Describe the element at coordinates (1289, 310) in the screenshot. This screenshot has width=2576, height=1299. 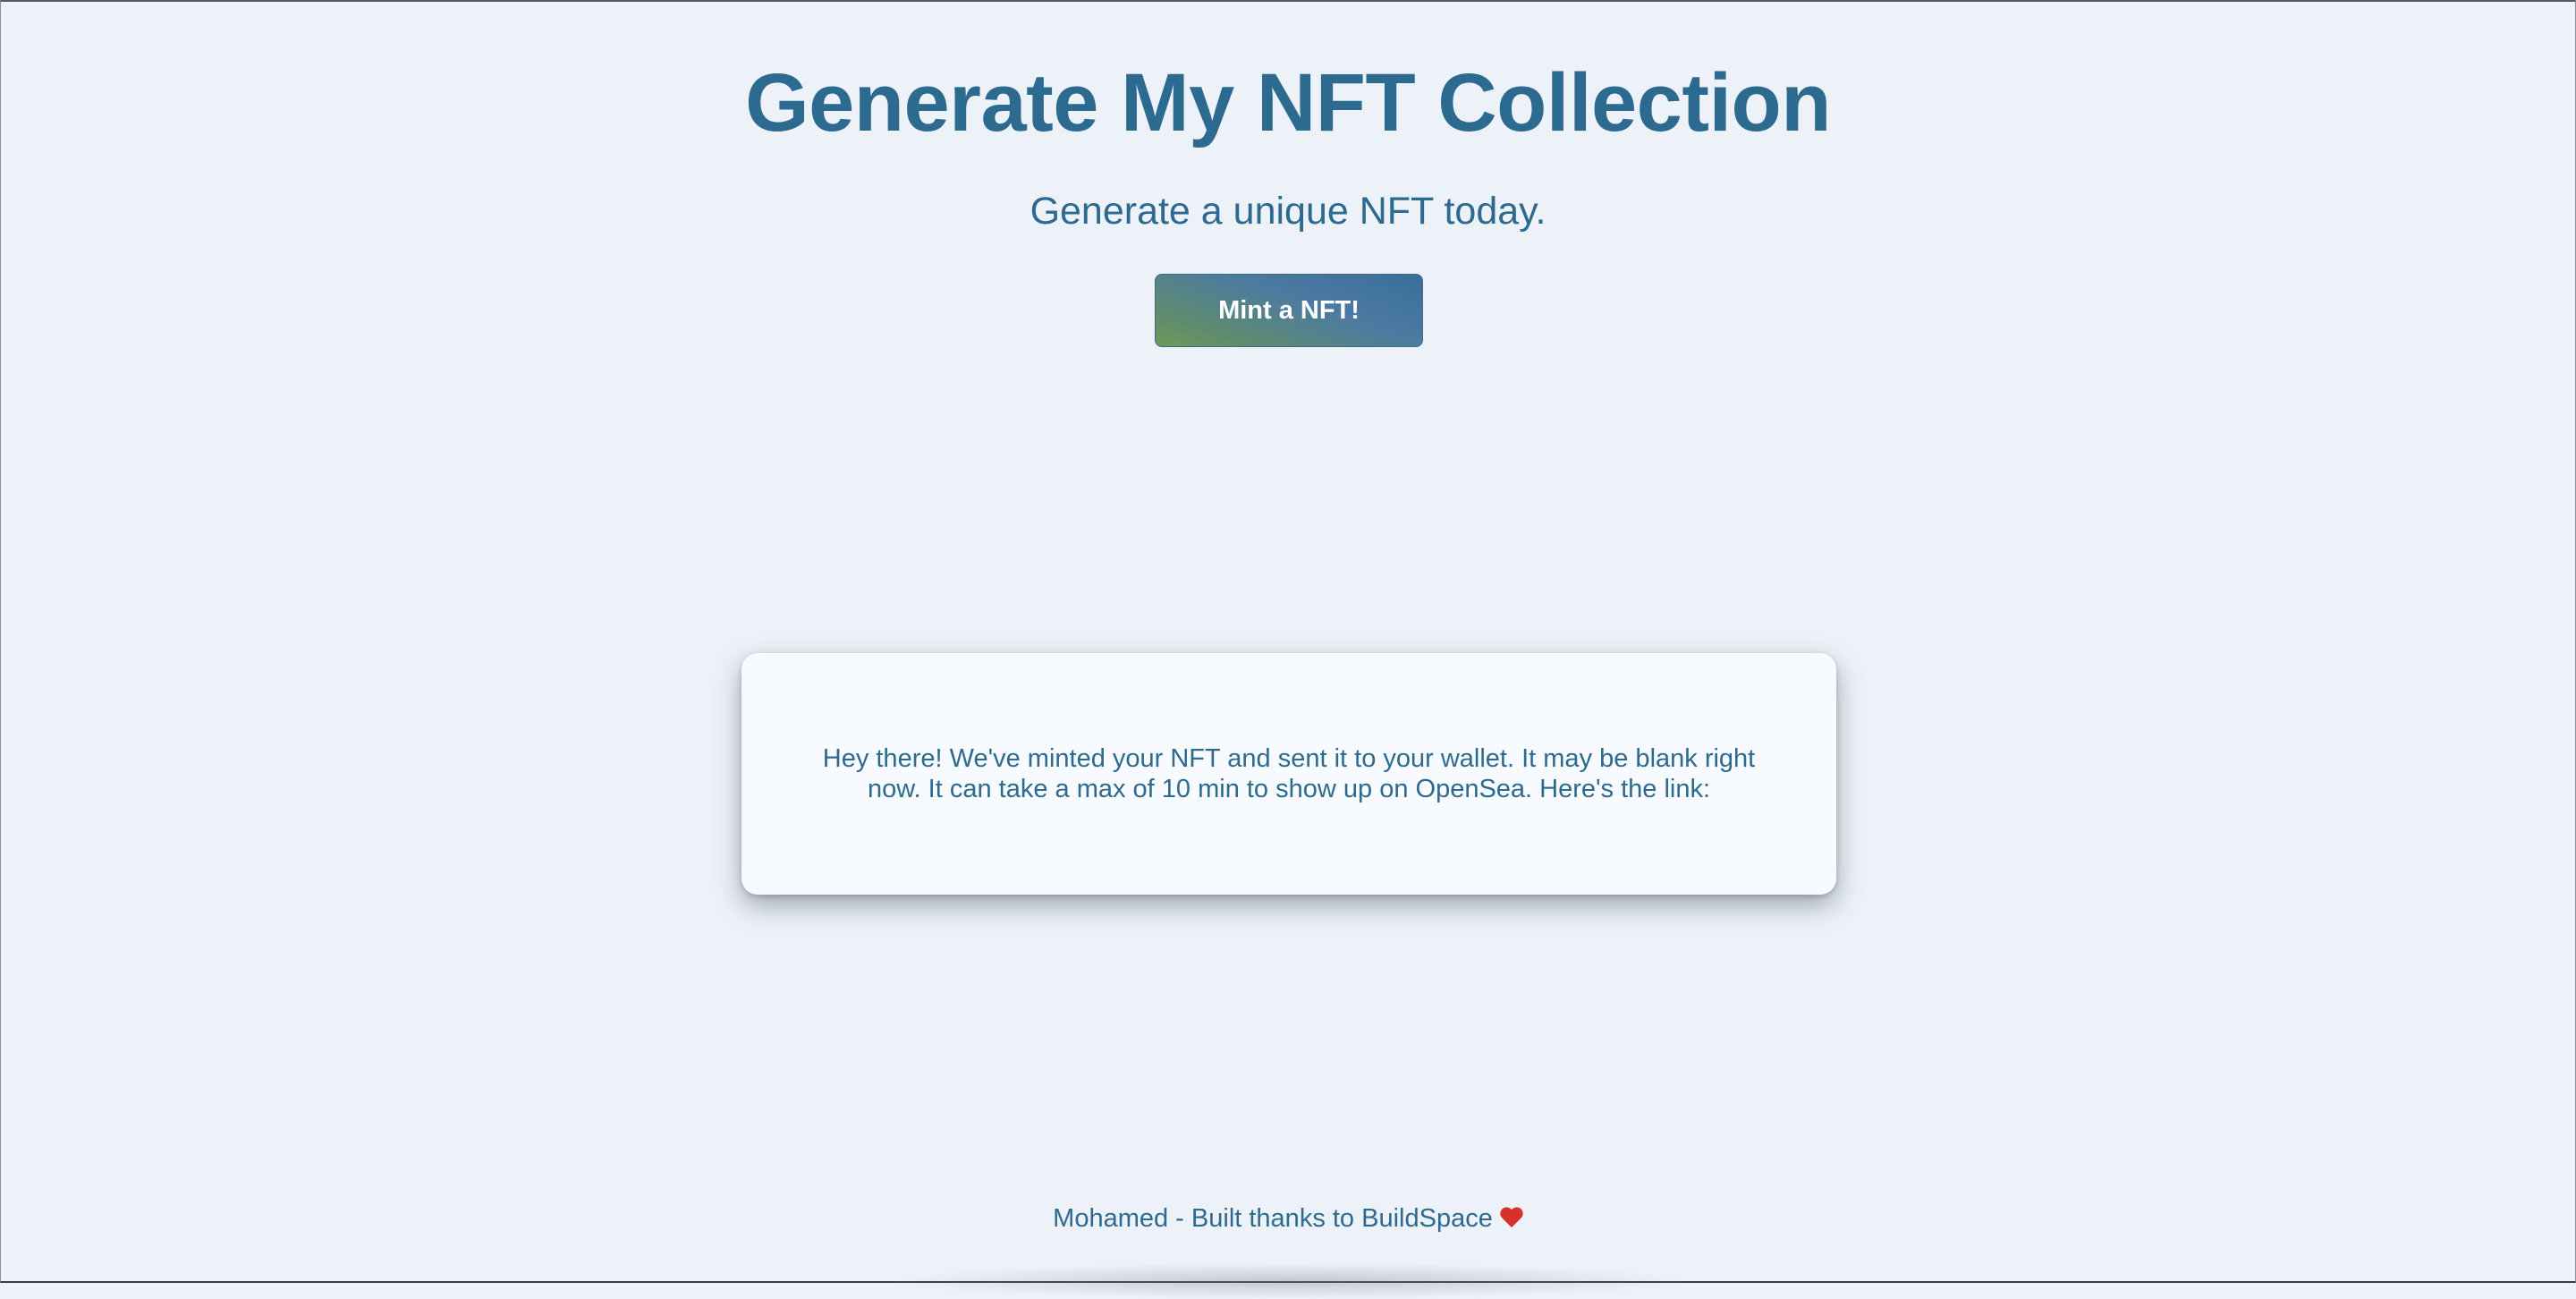
I see `mint-nft-button: Mint a NFT!` at that location.